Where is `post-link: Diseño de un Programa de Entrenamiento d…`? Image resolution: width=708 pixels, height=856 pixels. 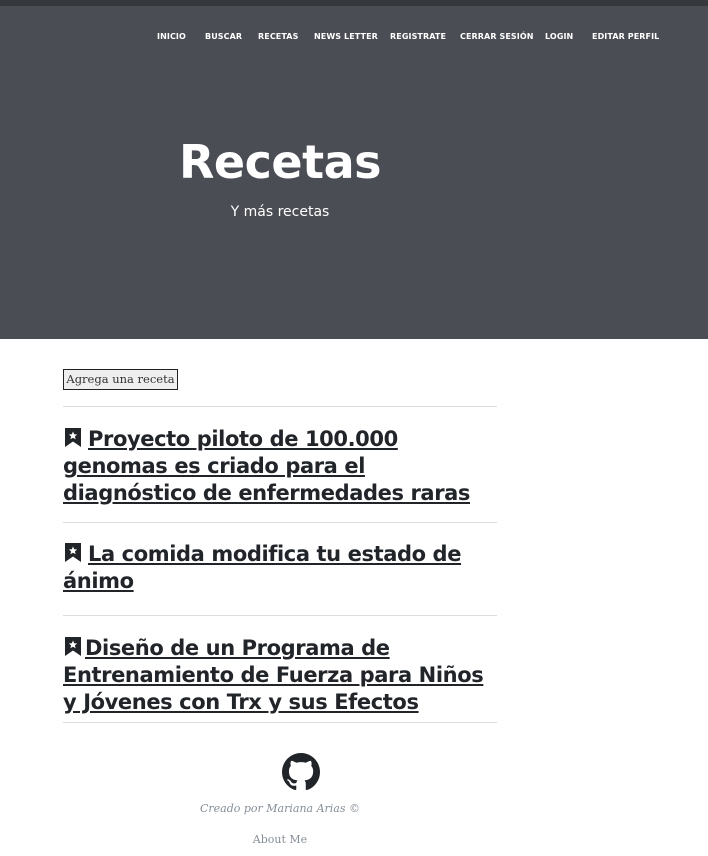 post-link: Diseño de un Programa de Entrenamiento d… is located at coordinates (280, 675).